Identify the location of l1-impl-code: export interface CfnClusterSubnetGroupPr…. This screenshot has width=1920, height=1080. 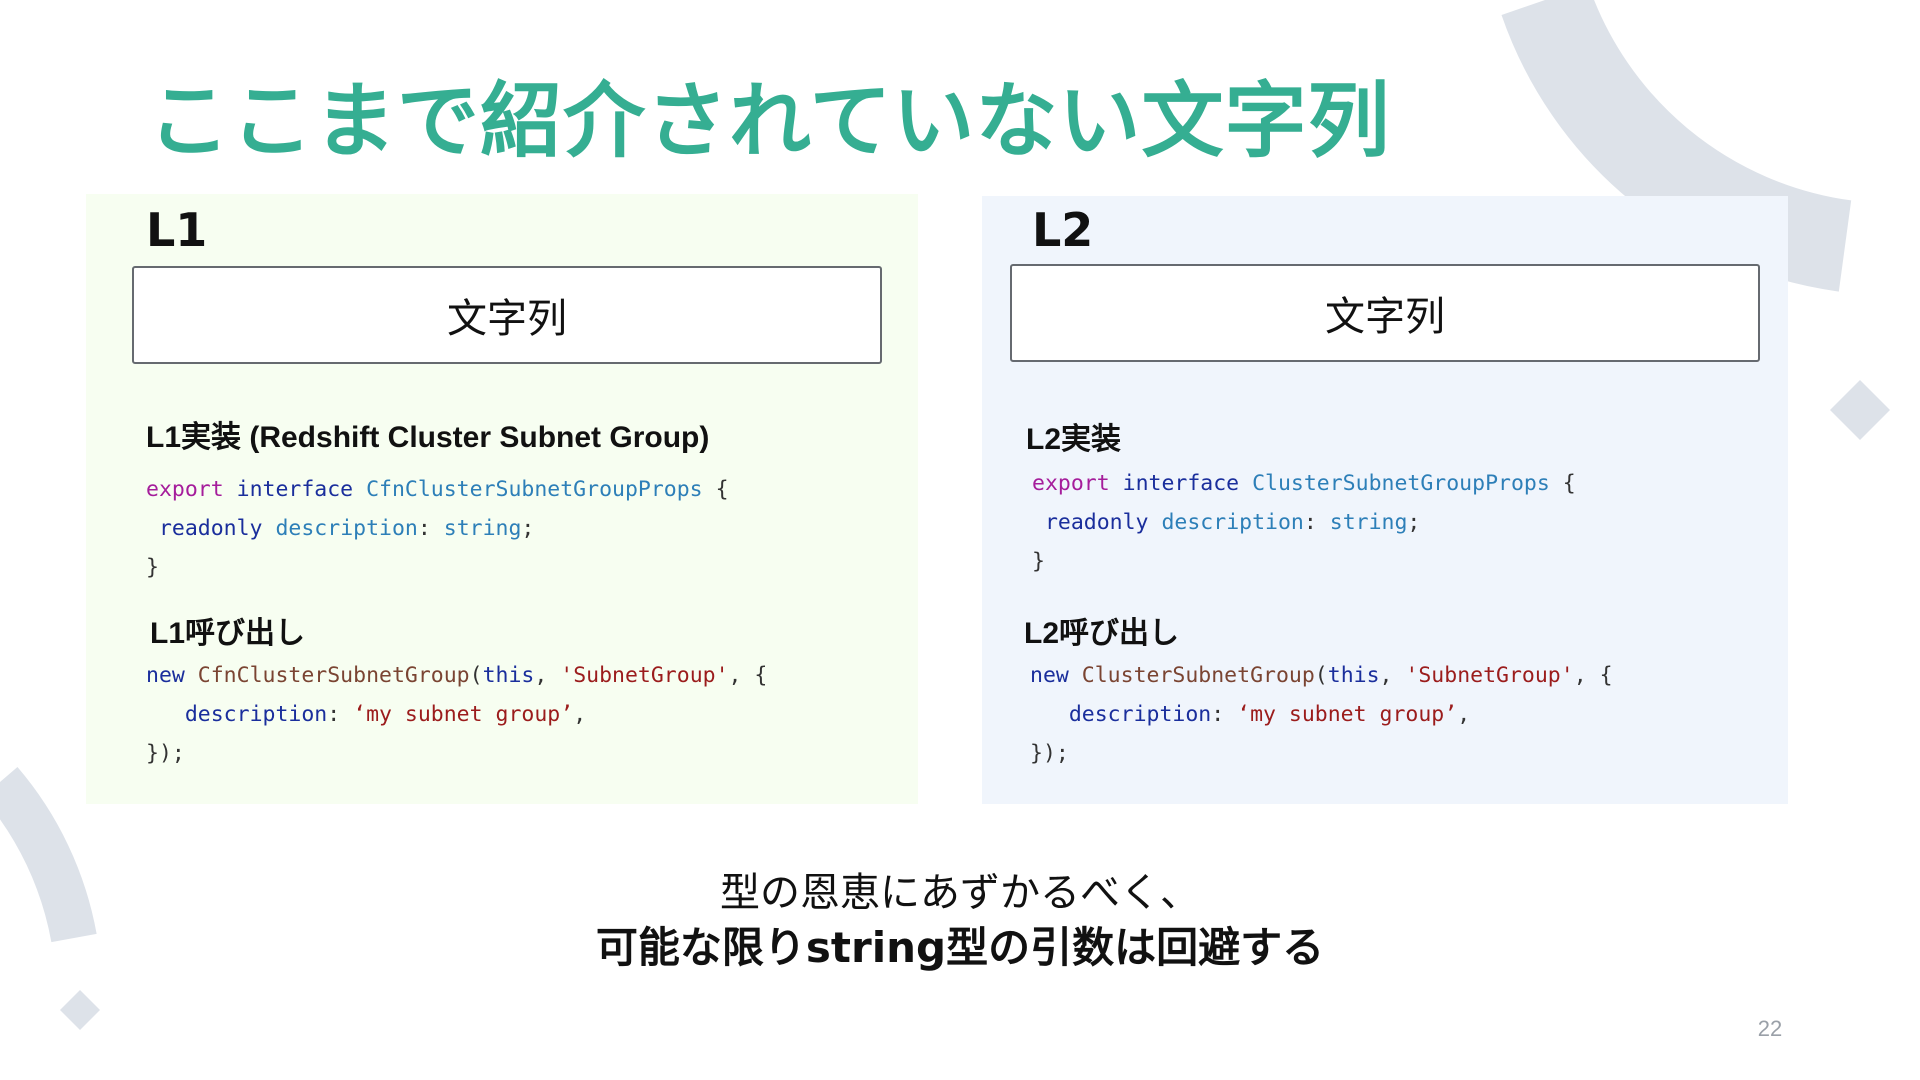
(437, 528).